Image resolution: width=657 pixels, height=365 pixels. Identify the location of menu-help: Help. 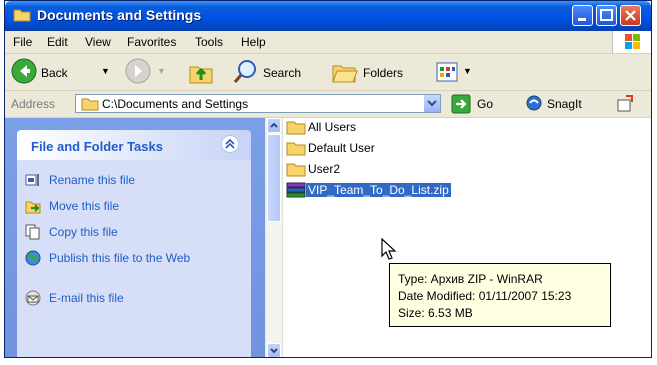
(253, 42).